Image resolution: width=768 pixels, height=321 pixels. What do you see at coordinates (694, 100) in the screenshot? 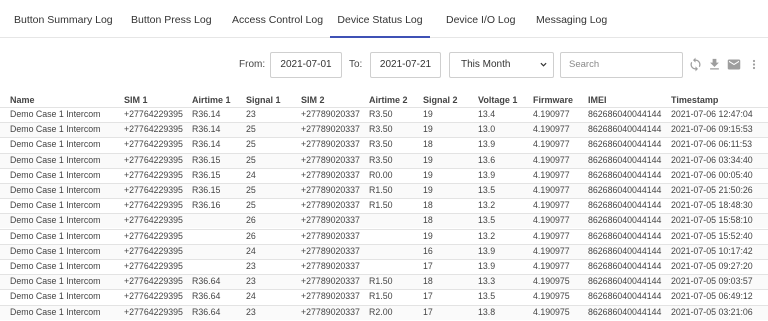
I see `column-header-timestamp: Timestamp` at bounding box center [694, 100].